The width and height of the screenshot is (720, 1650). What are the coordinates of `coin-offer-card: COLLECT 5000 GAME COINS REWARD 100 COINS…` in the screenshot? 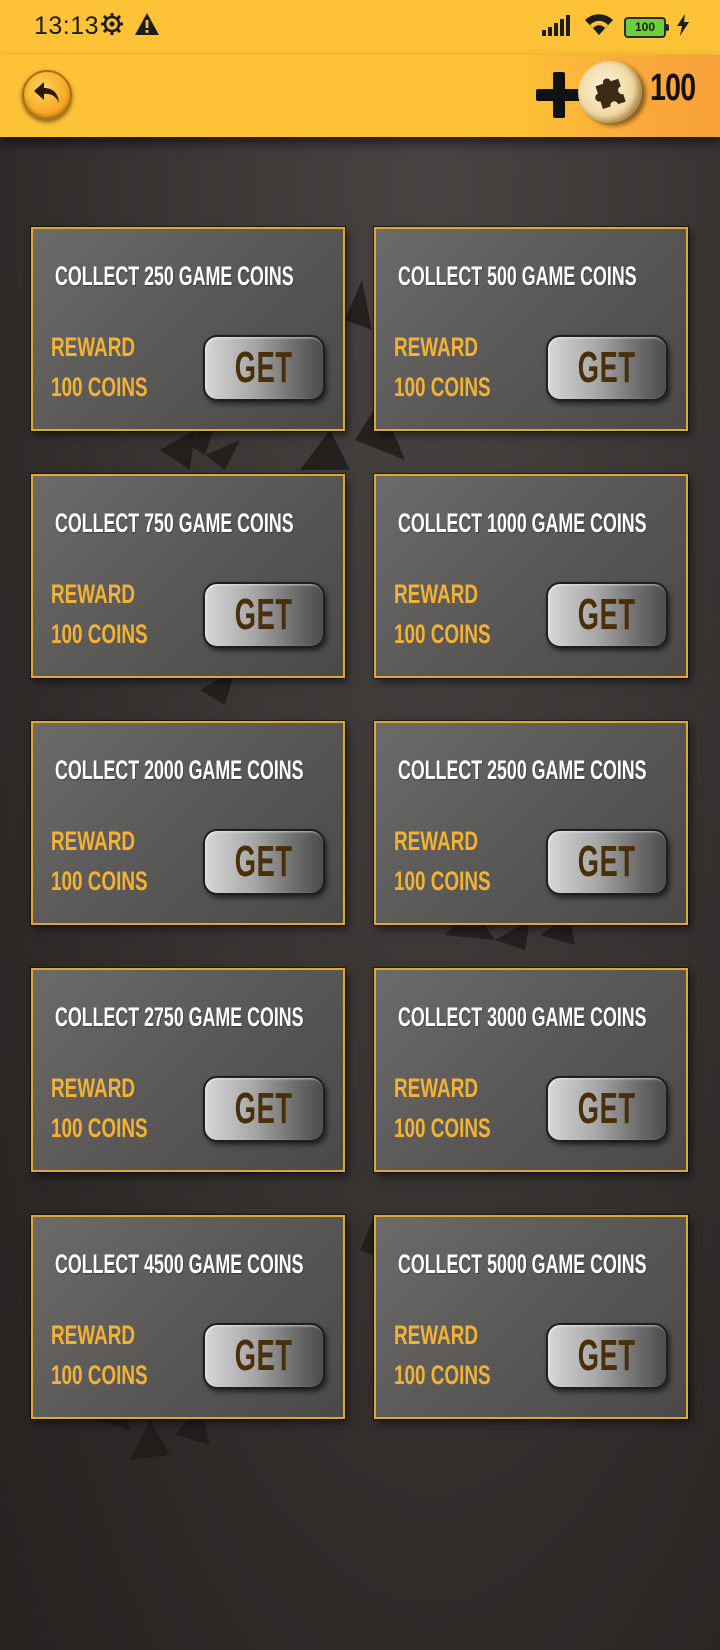 It's located at (531, 1317).